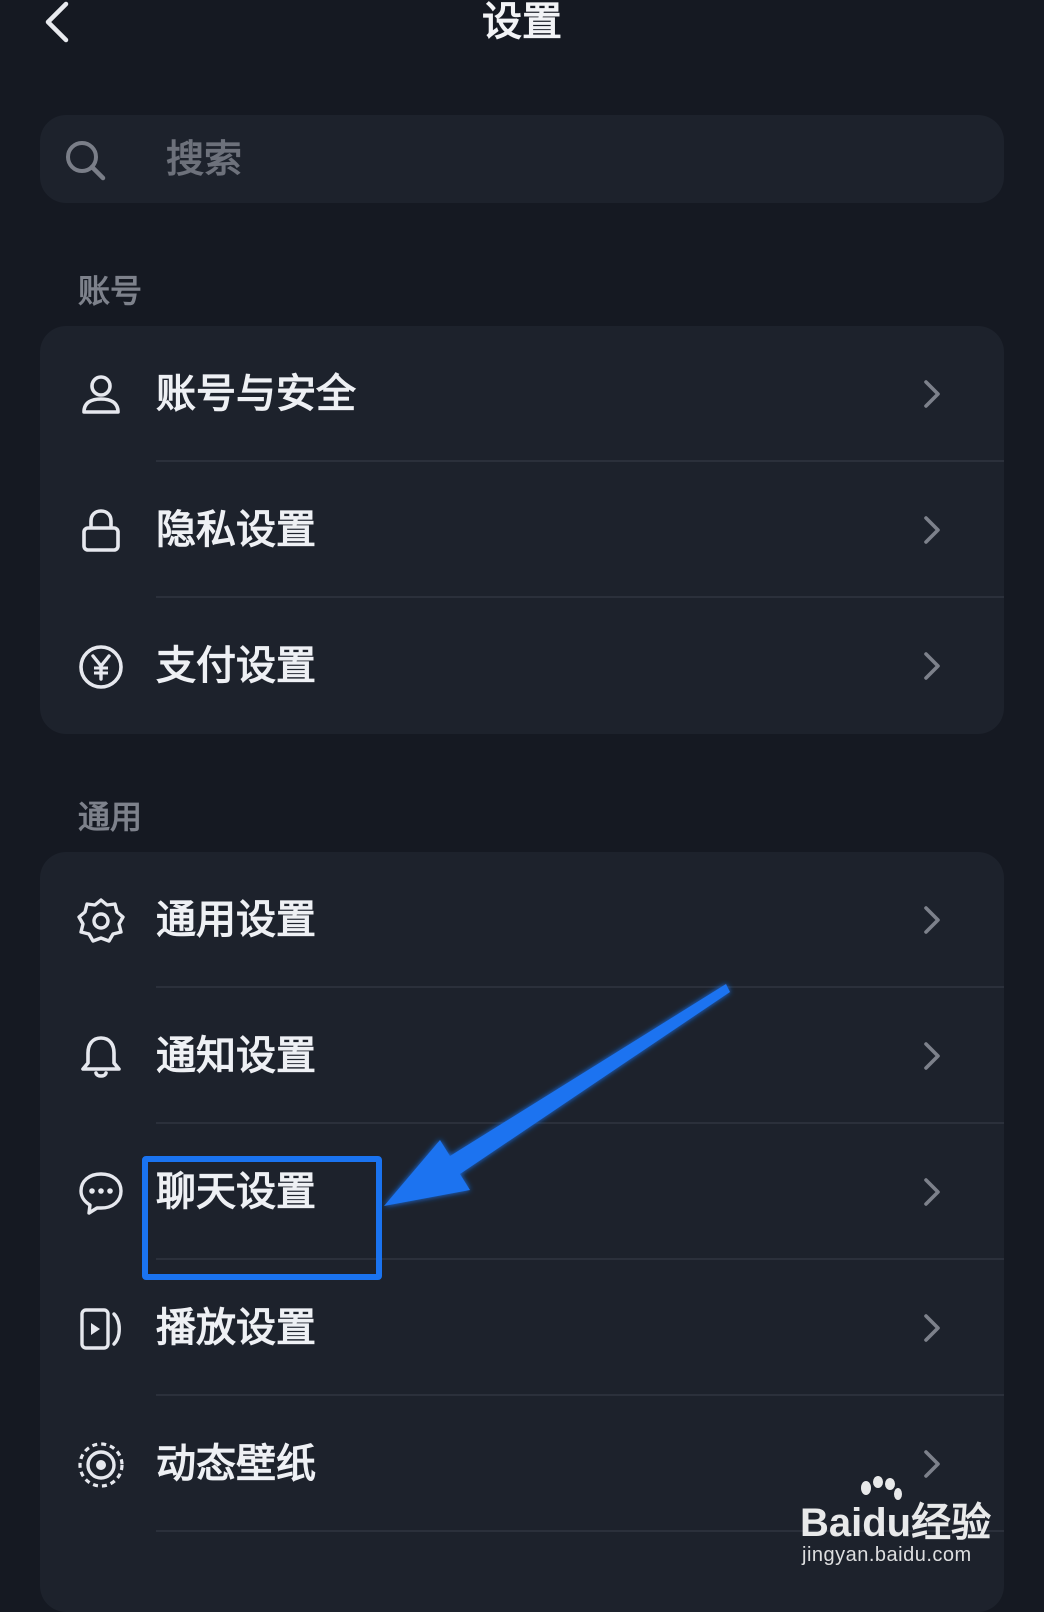 The width and height of the screenshot is (1044, 1612). Describe the element at coordinates (101, 394) in the screenshot. I see `user-icon` at that location.